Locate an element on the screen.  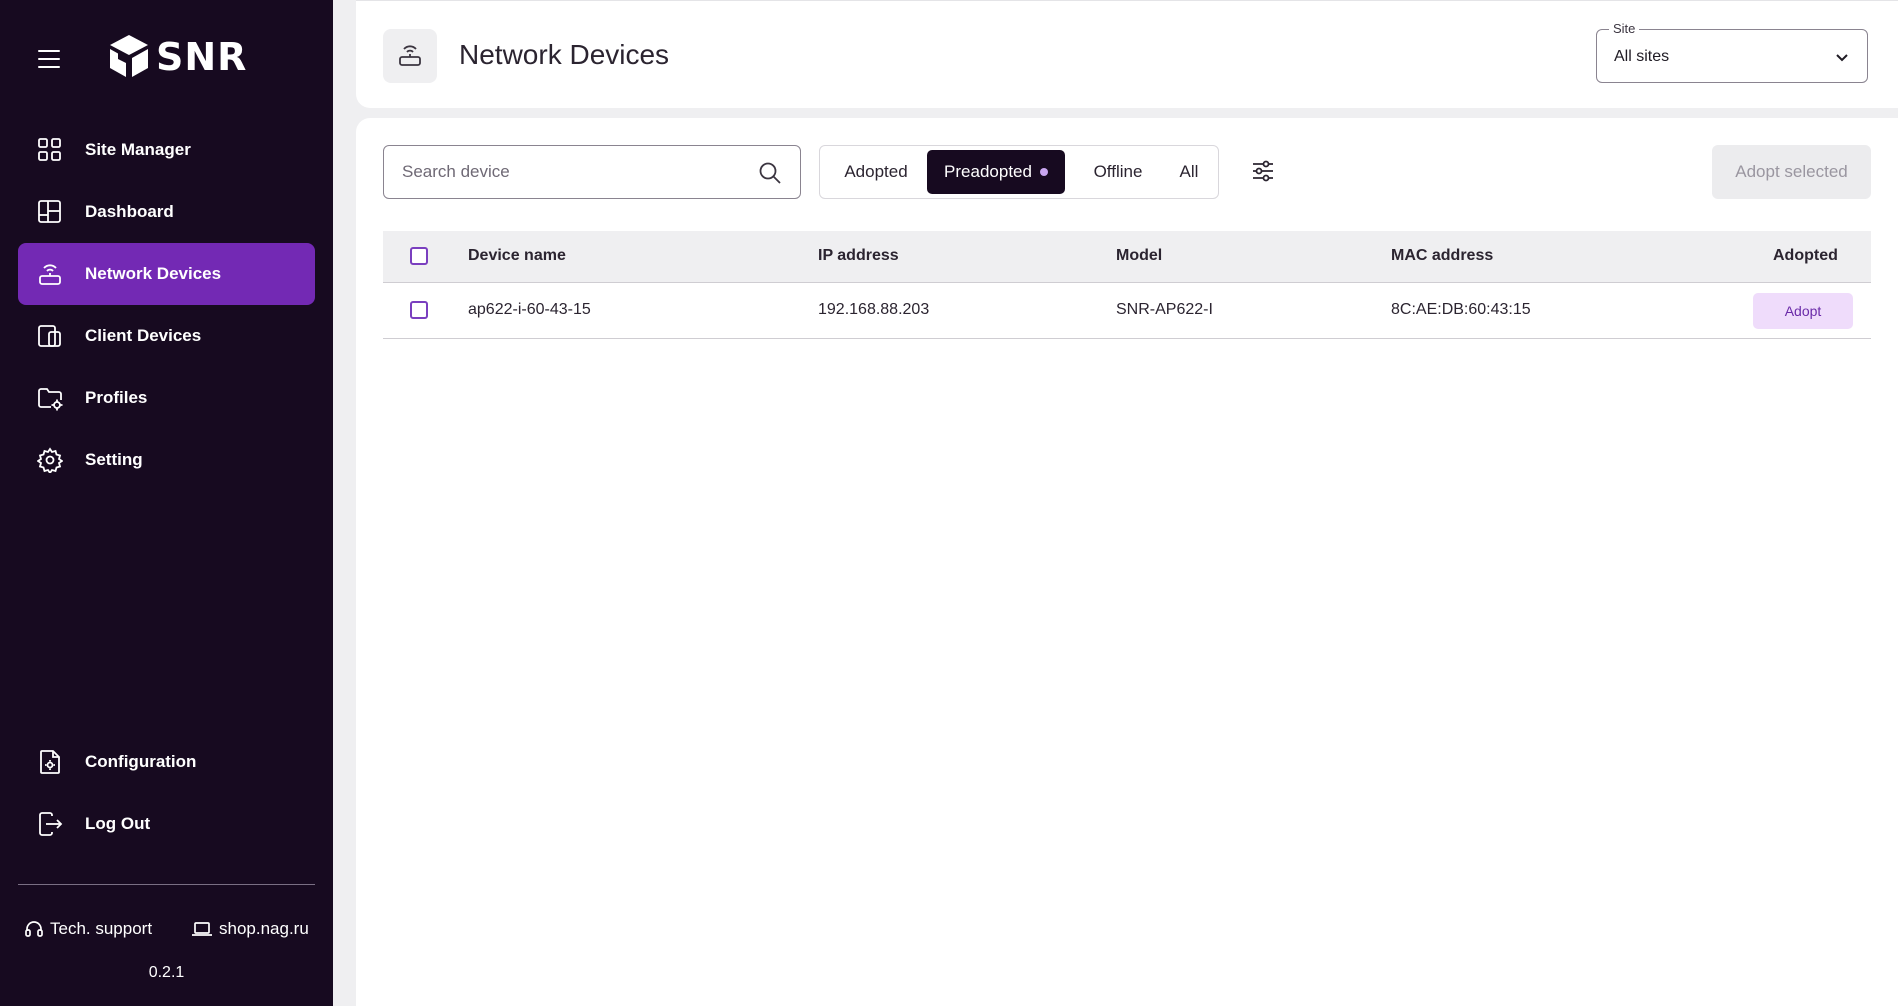
sidebar-item-label: Site Manager is located at coordinates (138, 149).